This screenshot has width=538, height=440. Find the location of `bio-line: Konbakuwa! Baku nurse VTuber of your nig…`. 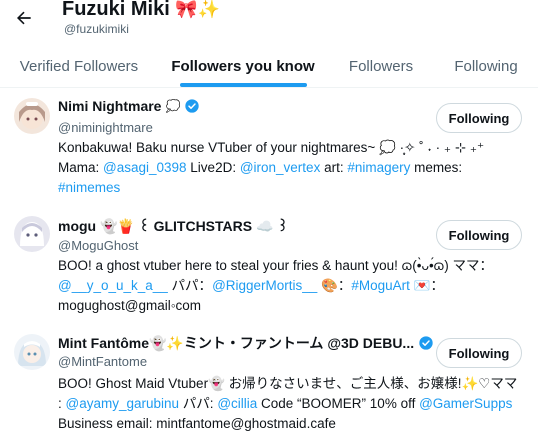

bio-line: Konbakuwa! Baku nurse VTuber of your nig… is located at coordinates (271, 147).